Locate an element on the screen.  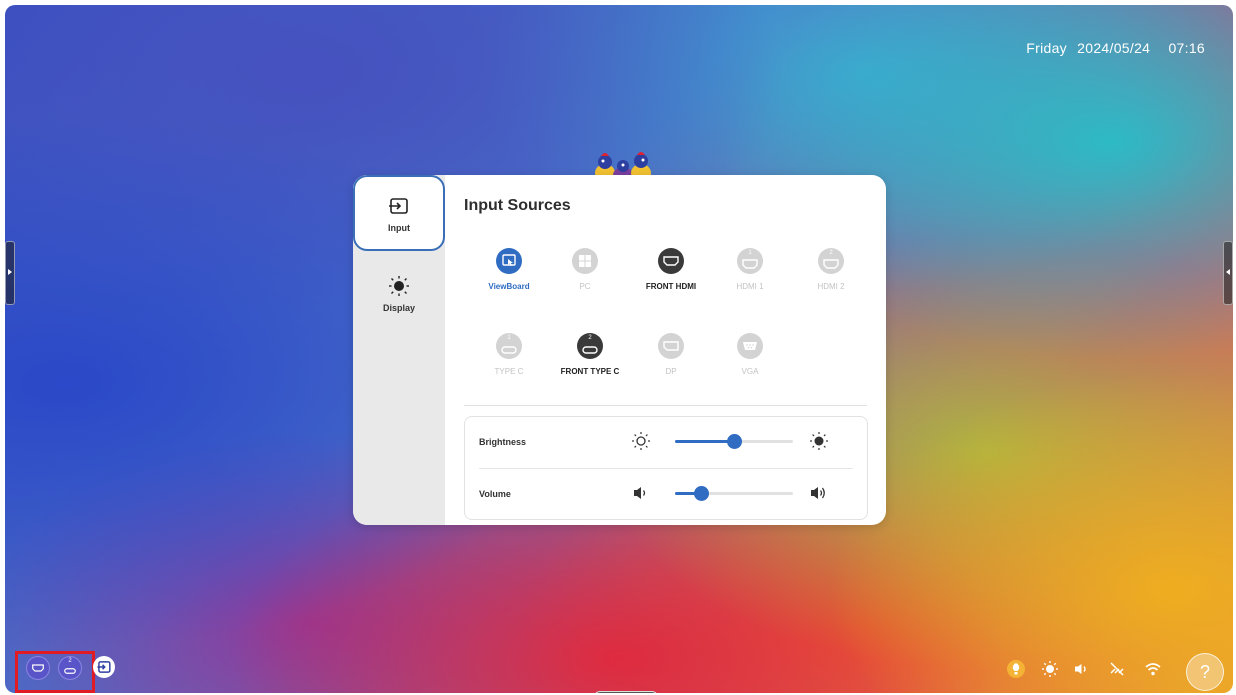
volume-row: Volume is located at coordinates (666, 494).